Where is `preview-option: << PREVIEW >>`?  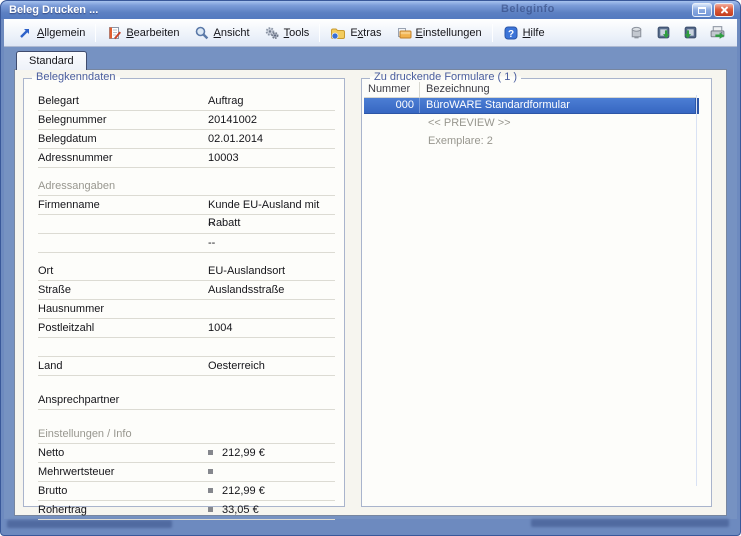
preview-option: << PREVIEW >> is located at coordinates (536, 123).